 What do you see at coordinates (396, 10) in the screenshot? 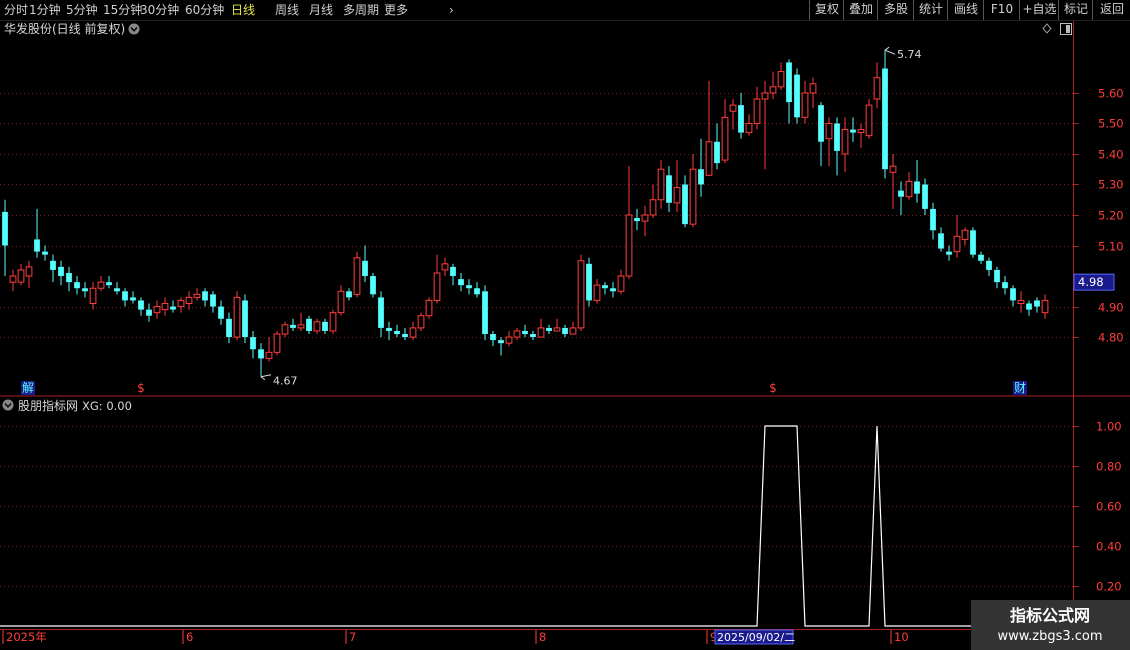
I see `period-tab-10: 更多` at bounding box center [396, 10].